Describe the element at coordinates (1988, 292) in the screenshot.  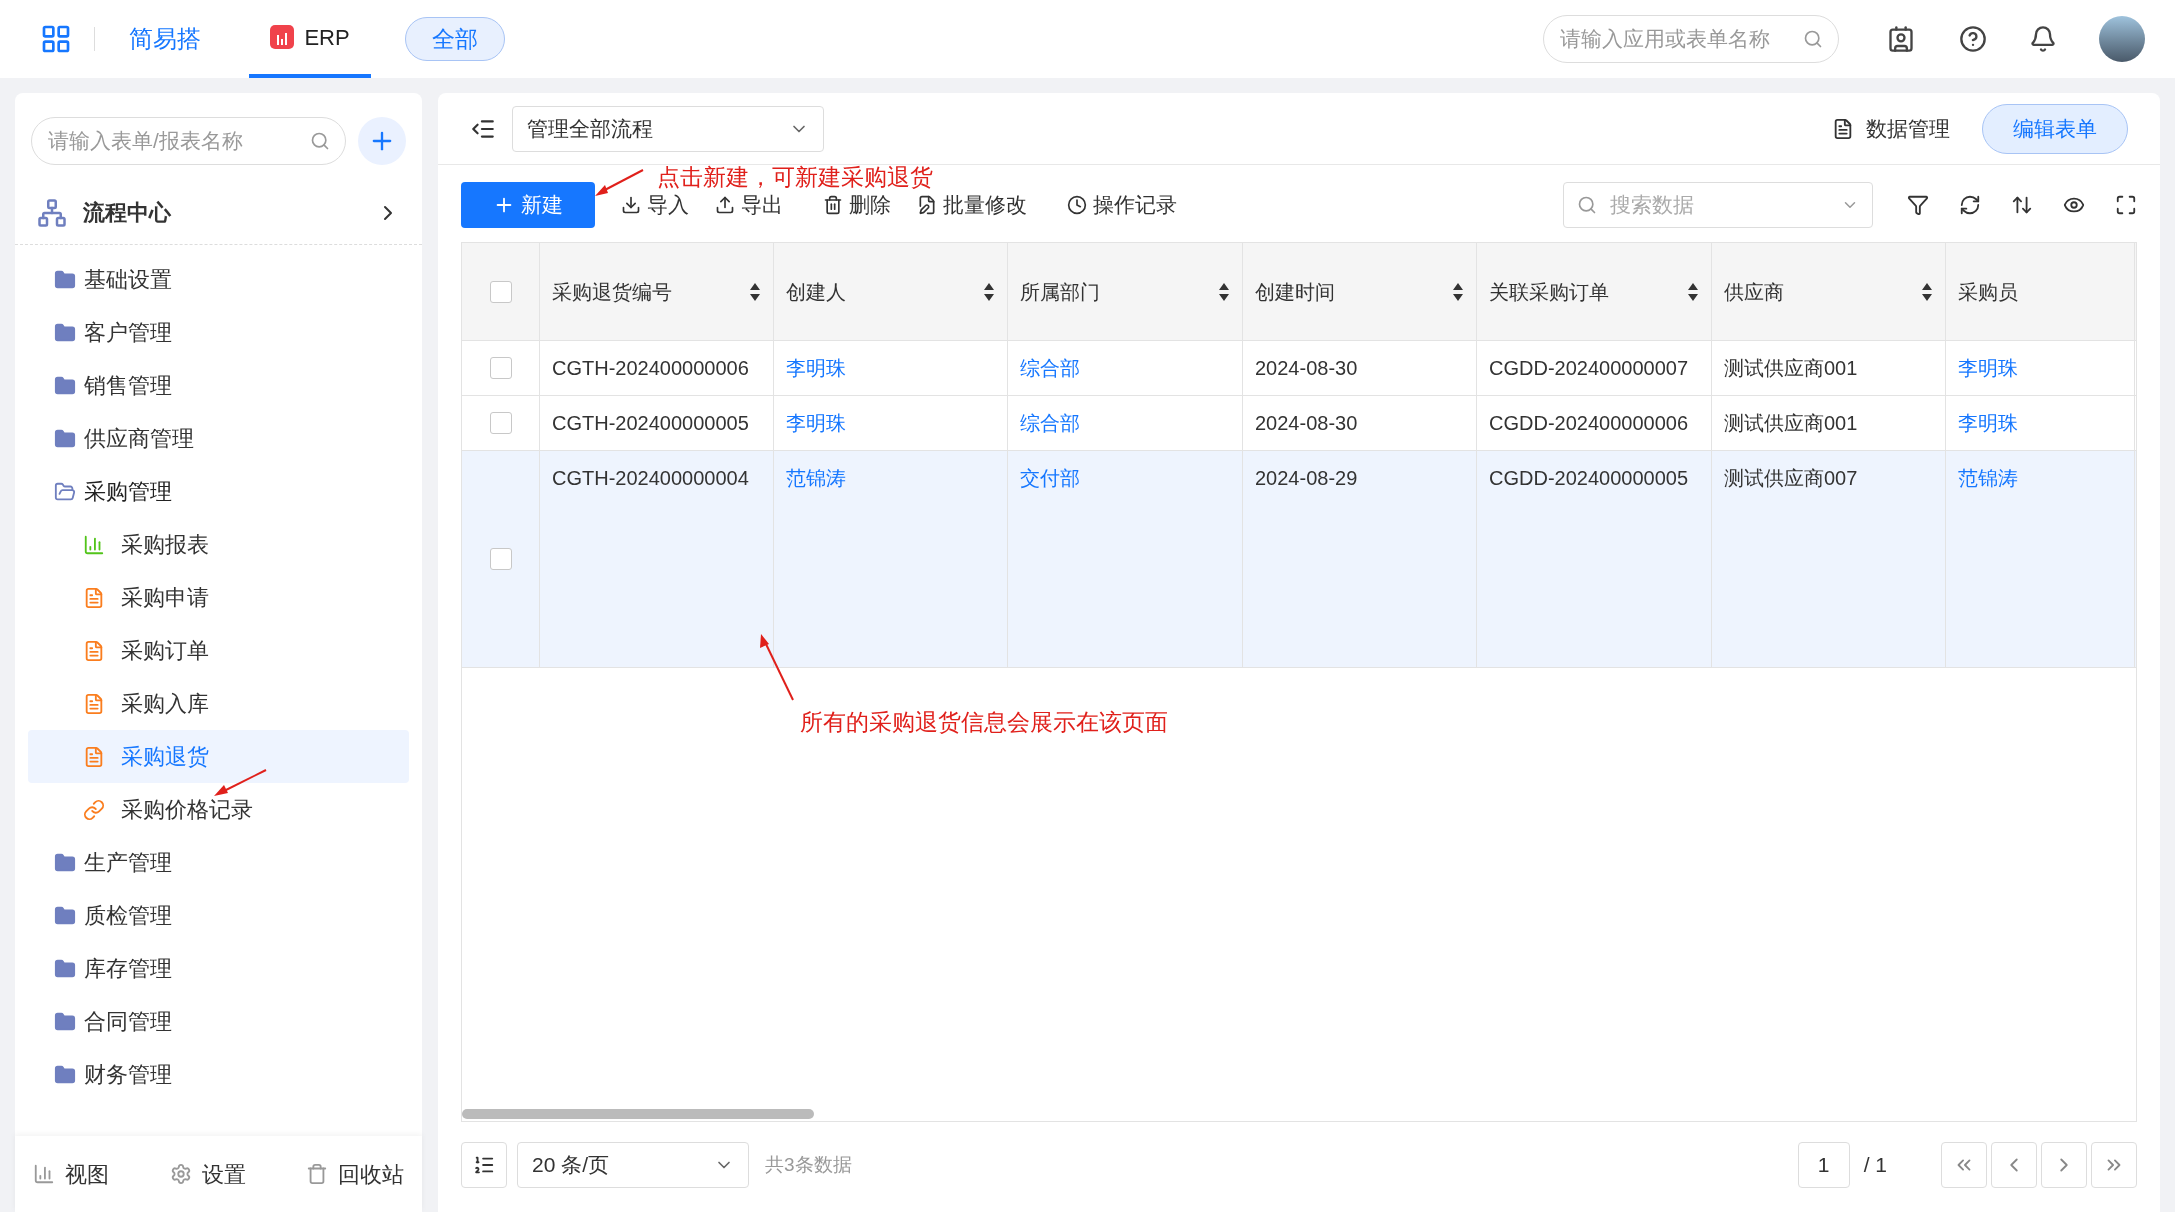
I see `column-header: 采购员` at that location.